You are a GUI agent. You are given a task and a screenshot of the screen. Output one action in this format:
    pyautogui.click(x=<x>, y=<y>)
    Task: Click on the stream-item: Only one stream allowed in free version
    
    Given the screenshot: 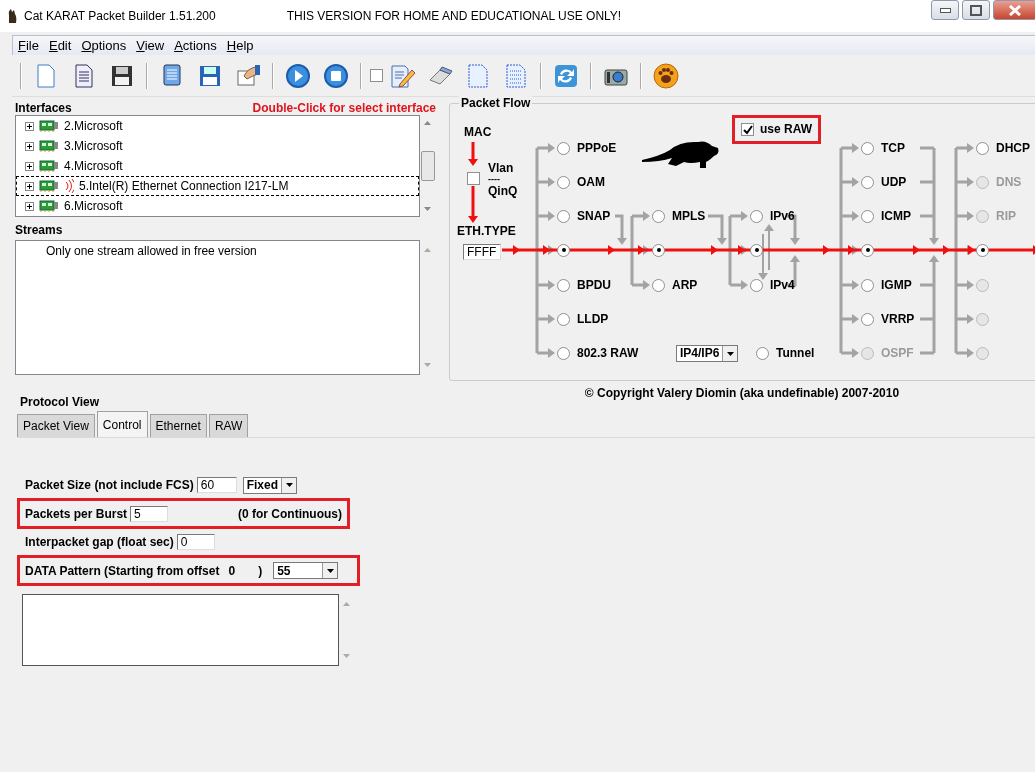 What is the action you would take?
    pyautogui.click(x=232, y=251)
    